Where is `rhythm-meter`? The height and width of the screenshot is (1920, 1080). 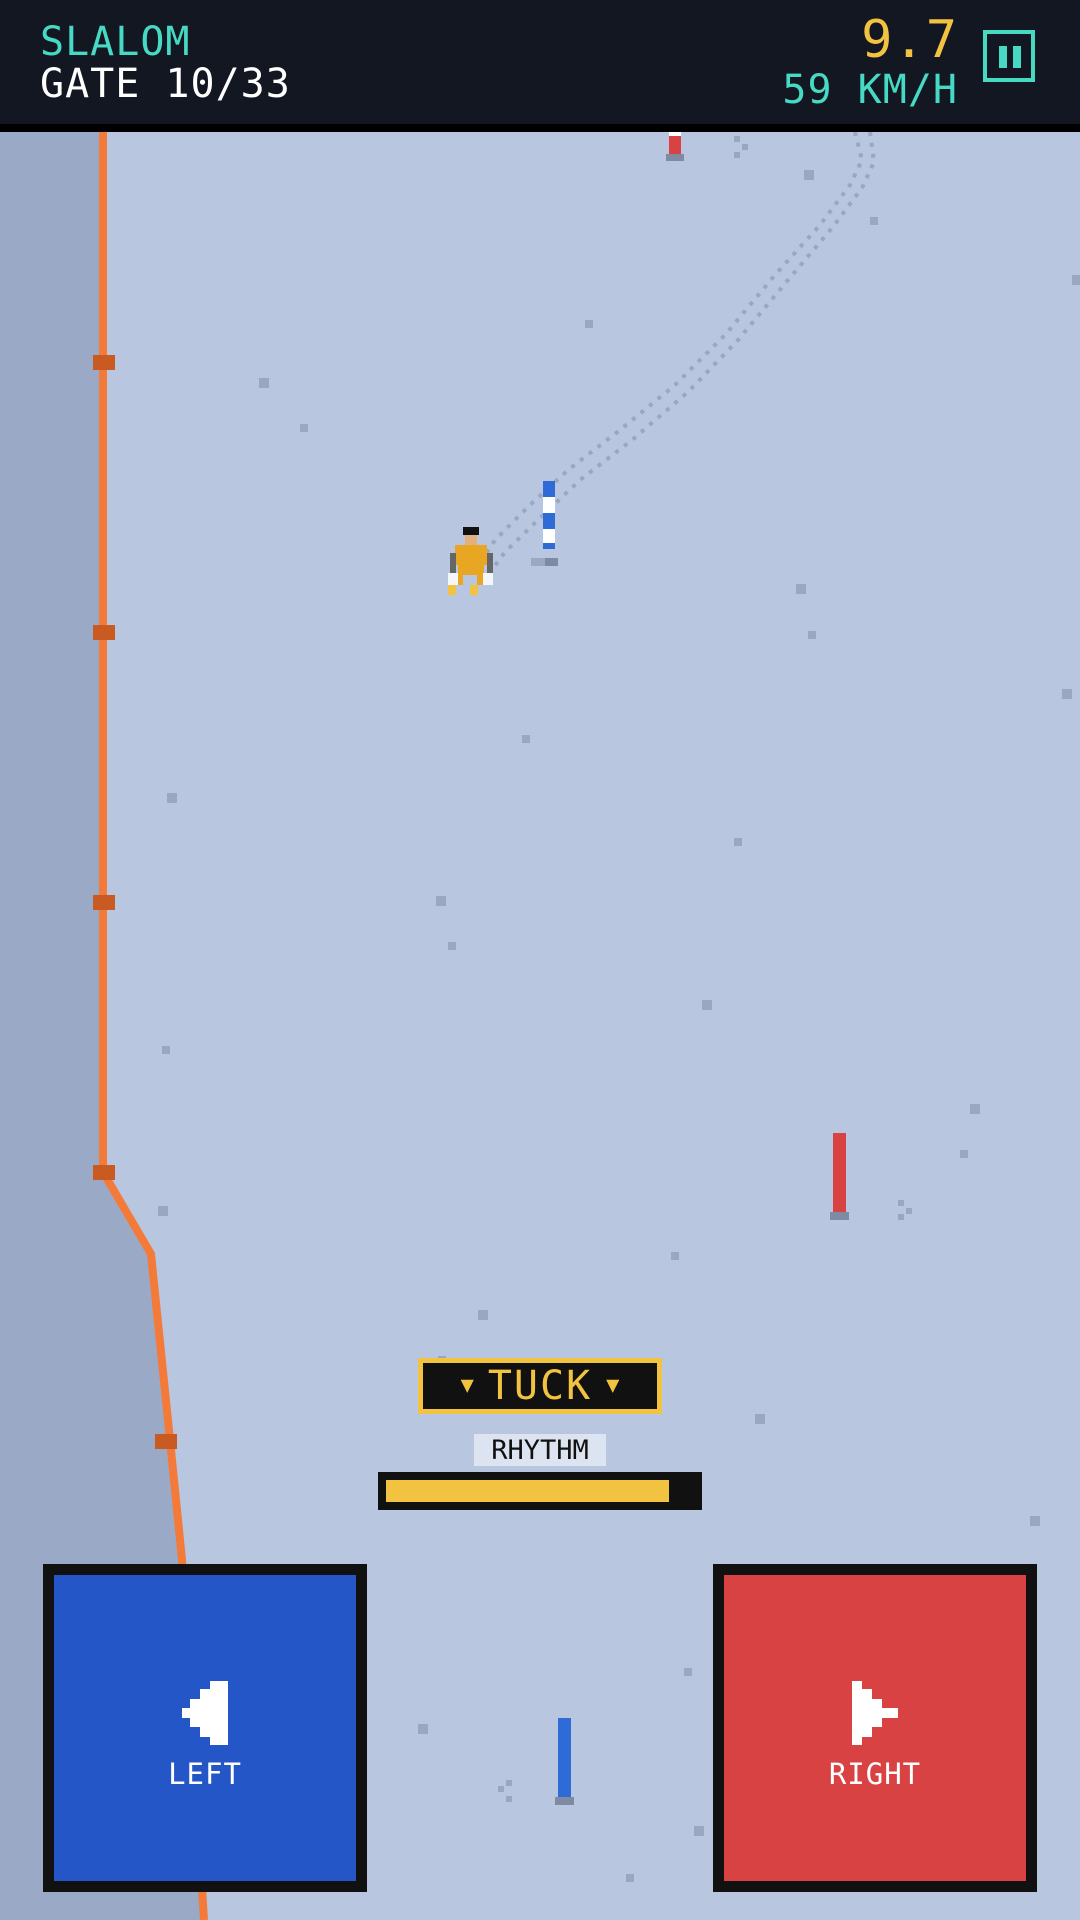
rhythm-meter is located at coordinates (540, 1491).